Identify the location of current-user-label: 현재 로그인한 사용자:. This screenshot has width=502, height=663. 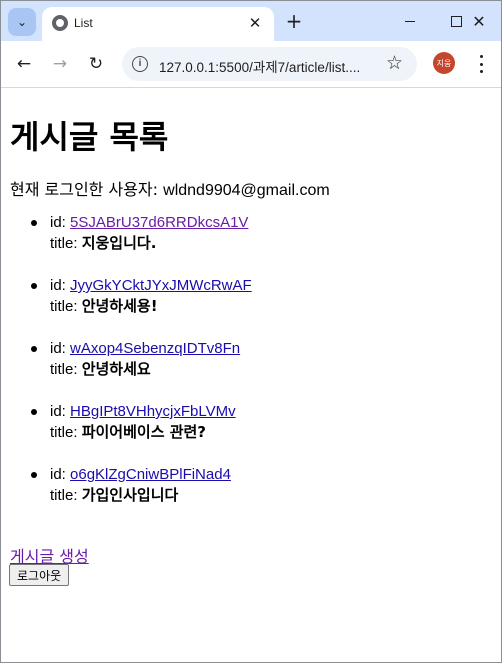
(87, 189).